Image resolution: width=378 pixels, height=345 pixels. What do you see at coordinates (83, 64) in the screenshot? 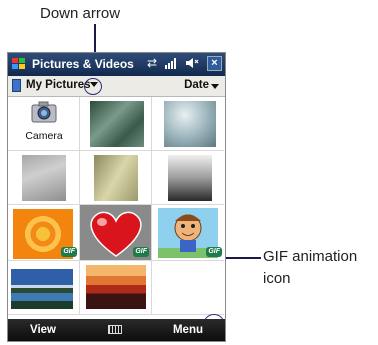
I see `window-title: Pictures & Videos` at bounding box center [83, 64].